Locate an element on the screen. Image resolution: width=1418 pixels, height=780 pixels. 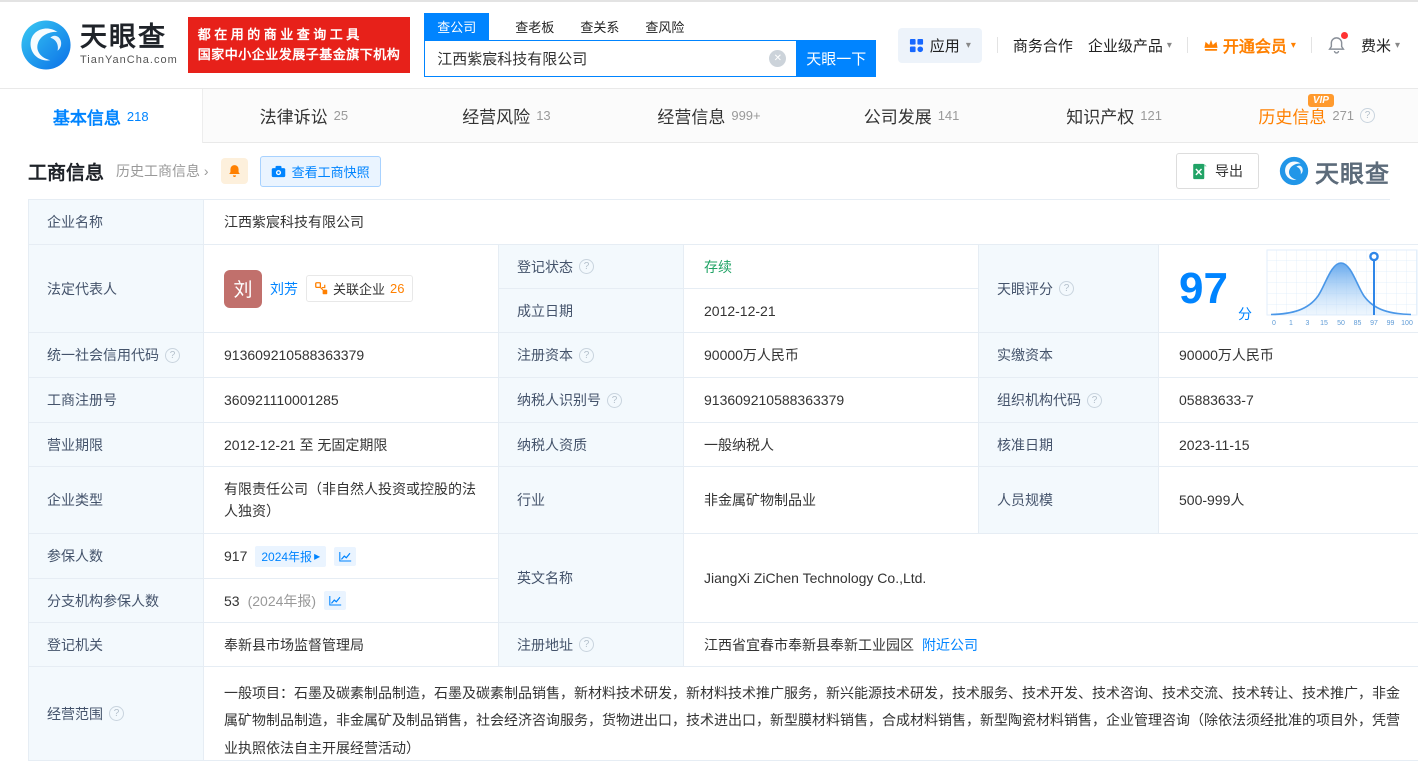
snapshot-button-label: 查看工商快照 is located at coordinates (330, 172).